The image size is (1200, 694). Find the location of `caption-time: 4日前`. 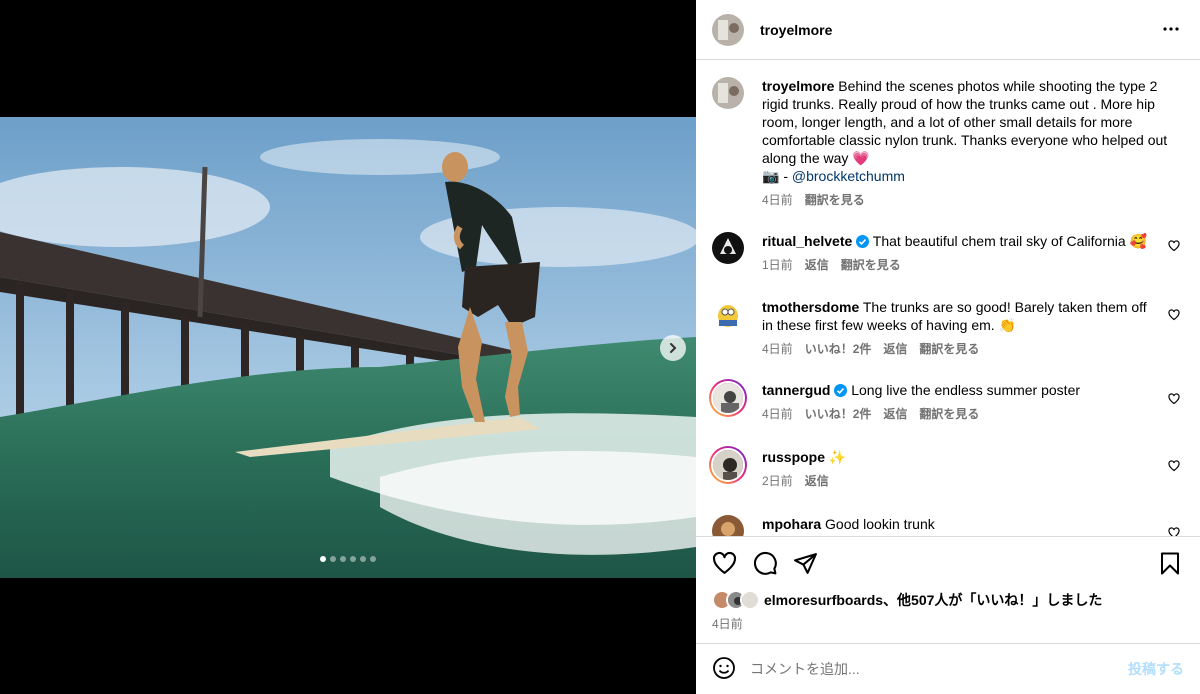

caption-time: 4日前 is located at coordinates (777, 200).